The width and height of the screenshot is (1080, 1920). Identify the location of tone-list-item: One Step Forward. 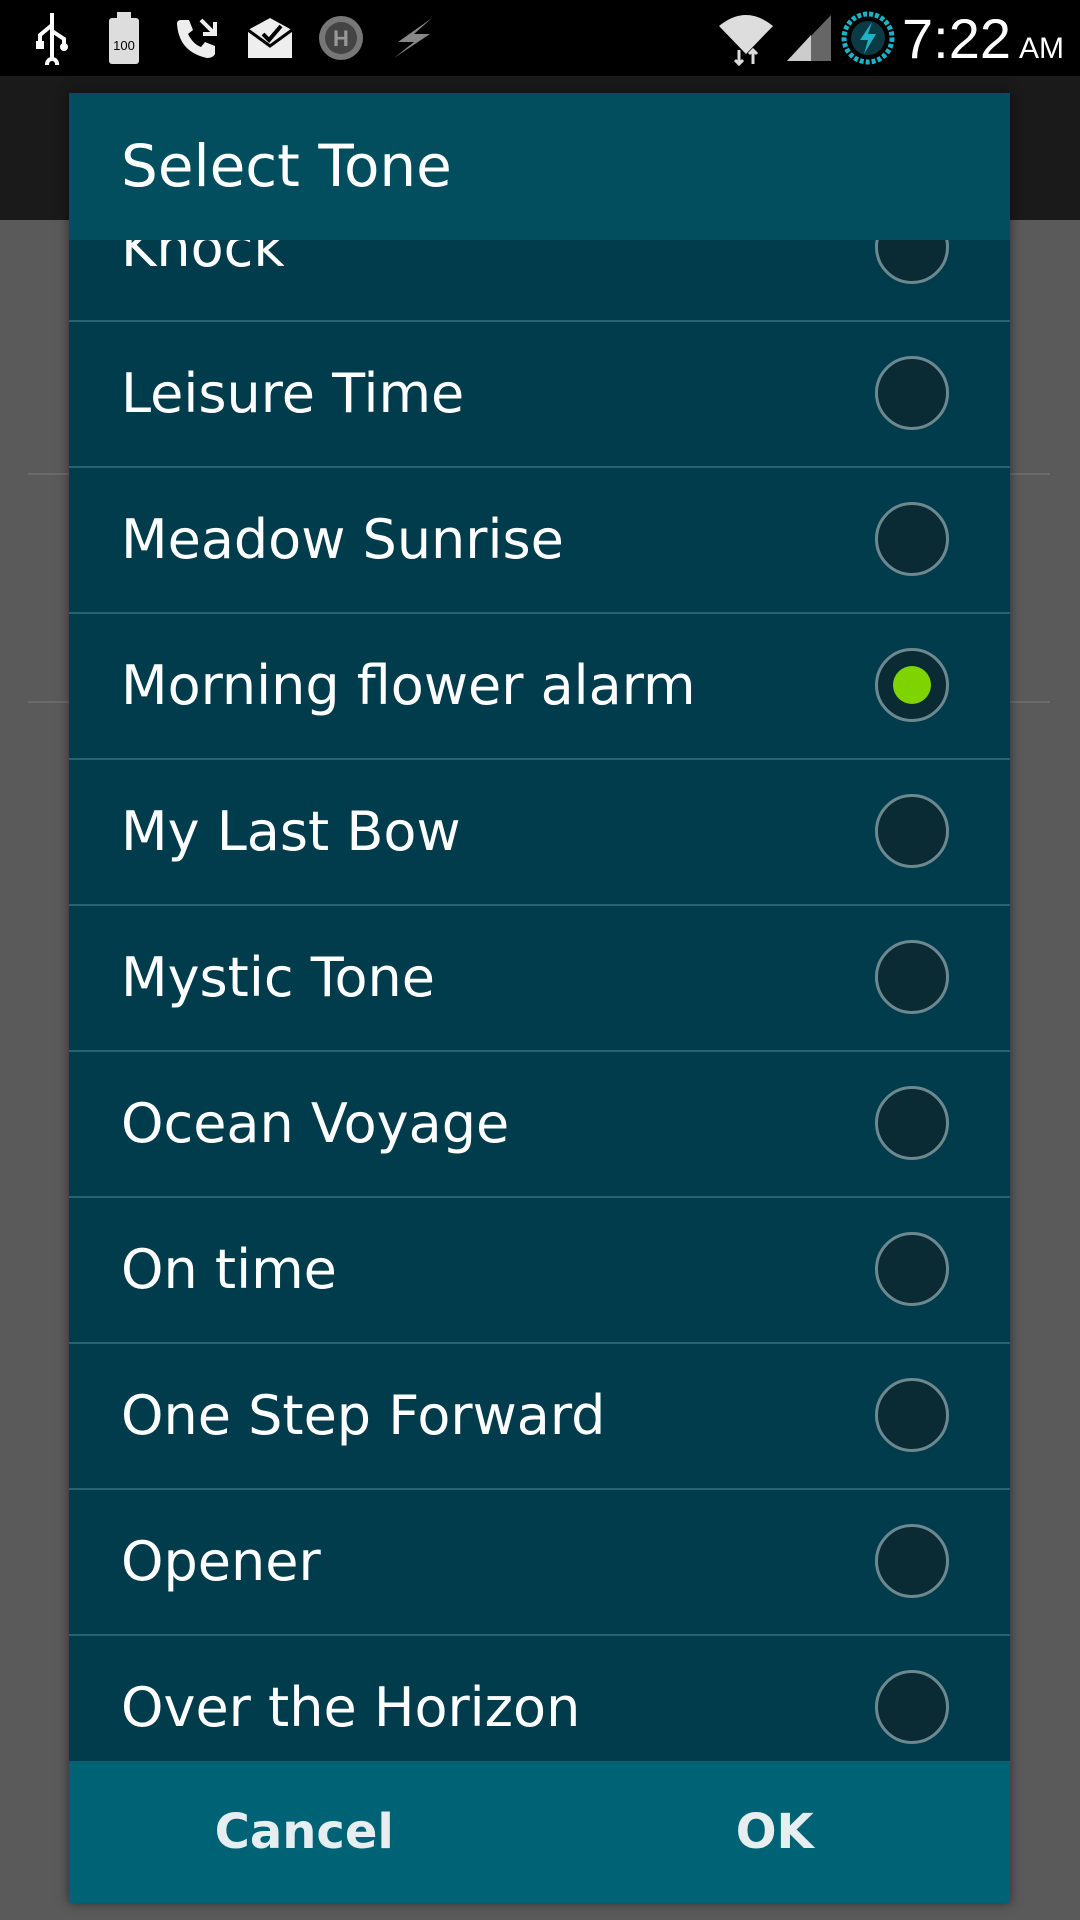
(539, 1417).